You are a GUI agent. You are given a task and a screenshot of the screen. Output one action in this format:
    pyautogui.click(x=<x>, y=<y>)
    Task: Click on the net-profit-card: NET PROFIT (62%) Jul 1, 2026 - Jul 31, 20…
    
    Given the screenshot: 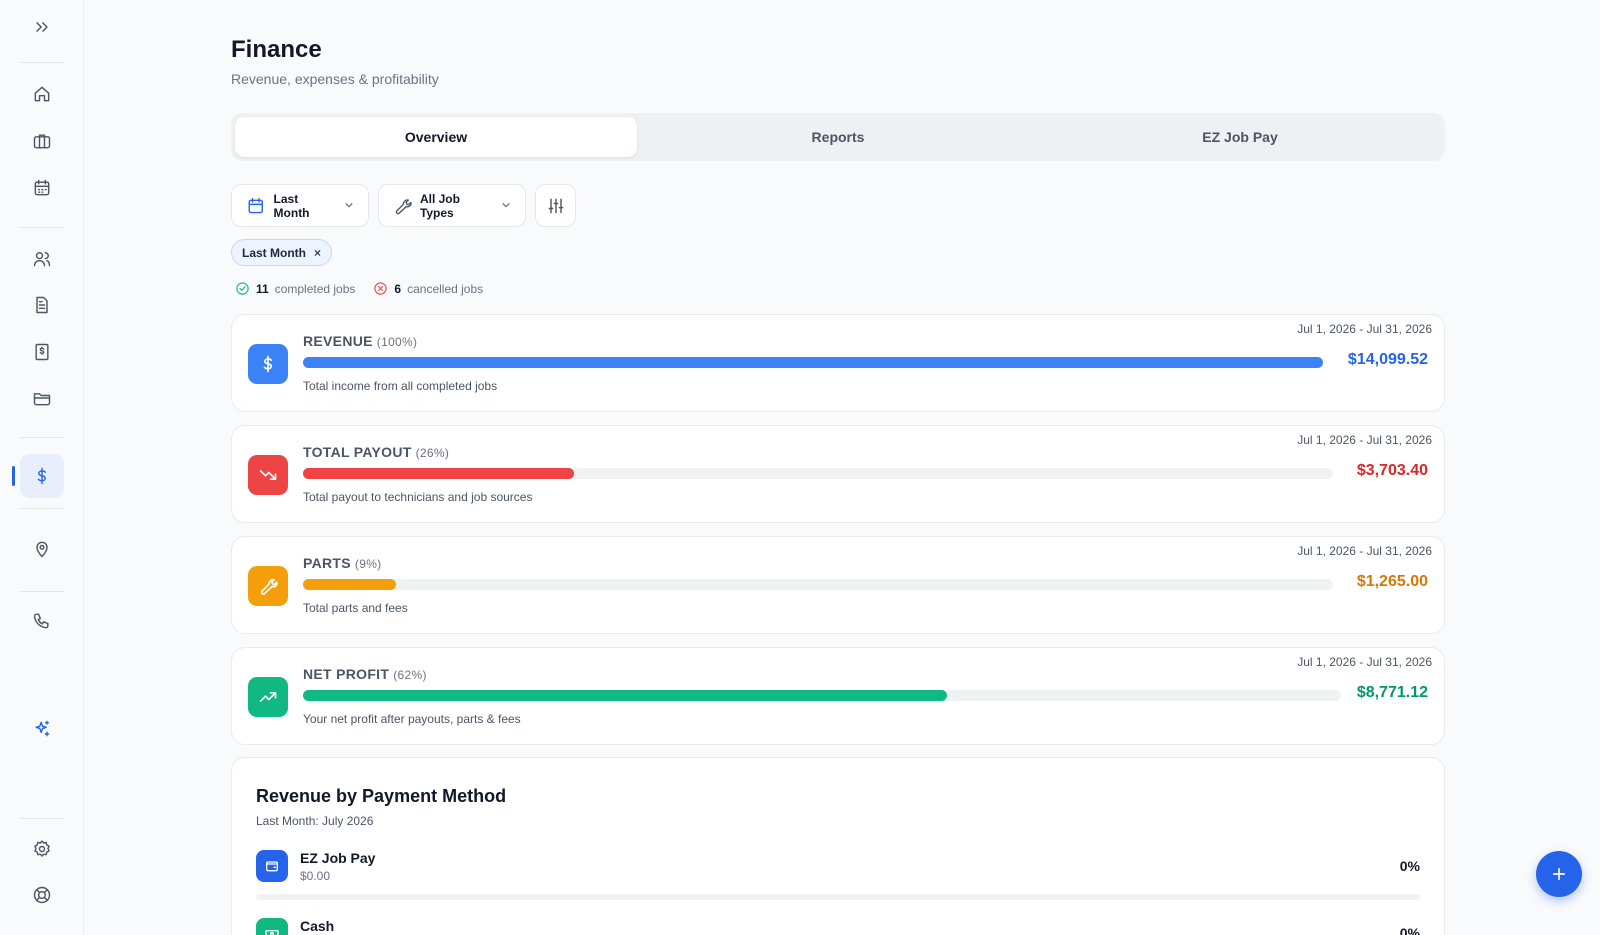 What is the action you would take?
    pyautogui.click(x=838, y=696)
    